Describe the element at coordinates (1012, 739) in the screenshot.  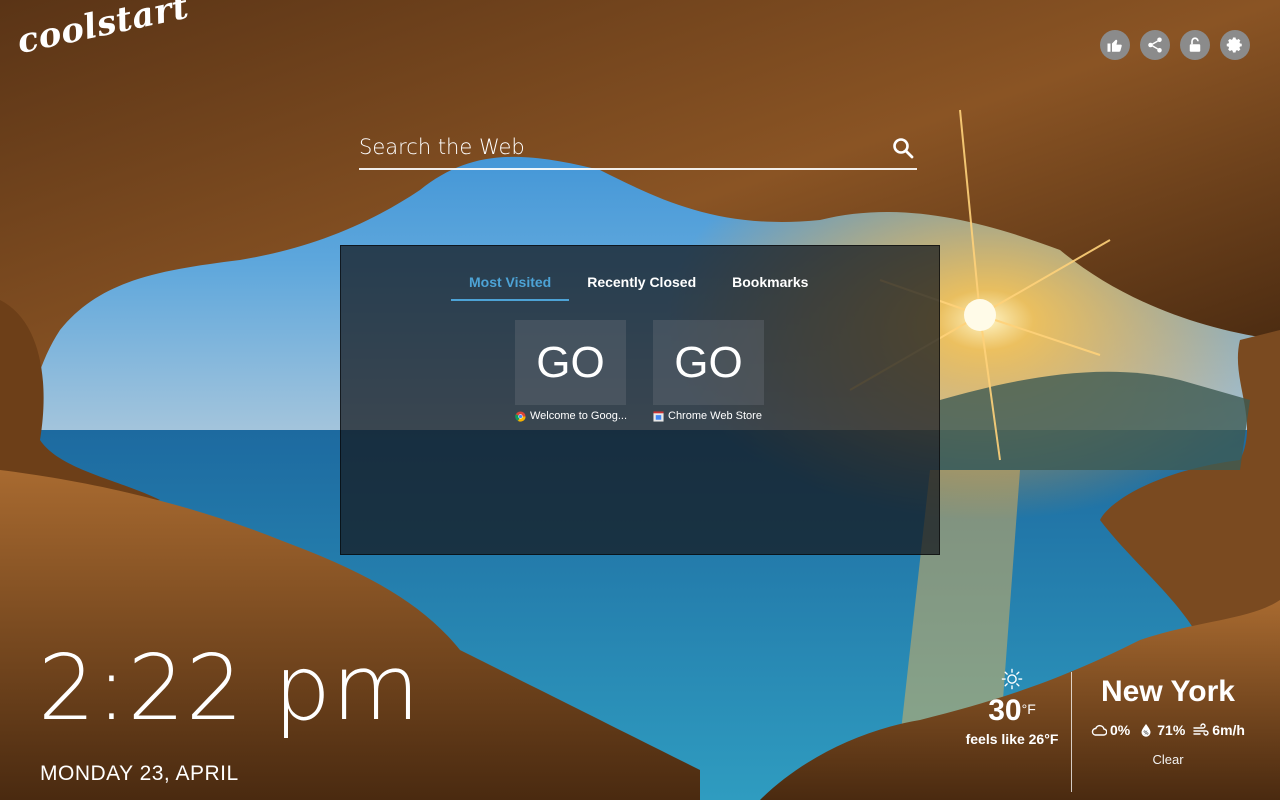
I see `feels-like: feels like 26°F` at that location.